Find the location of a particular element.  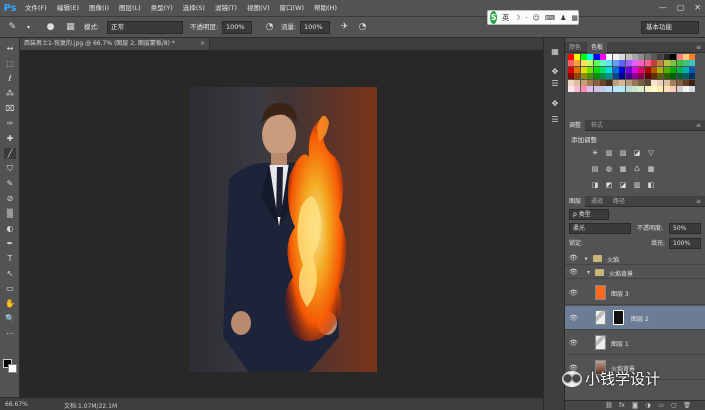

path-select-tool-icon: ↖ is located at coordinates (10, 273).